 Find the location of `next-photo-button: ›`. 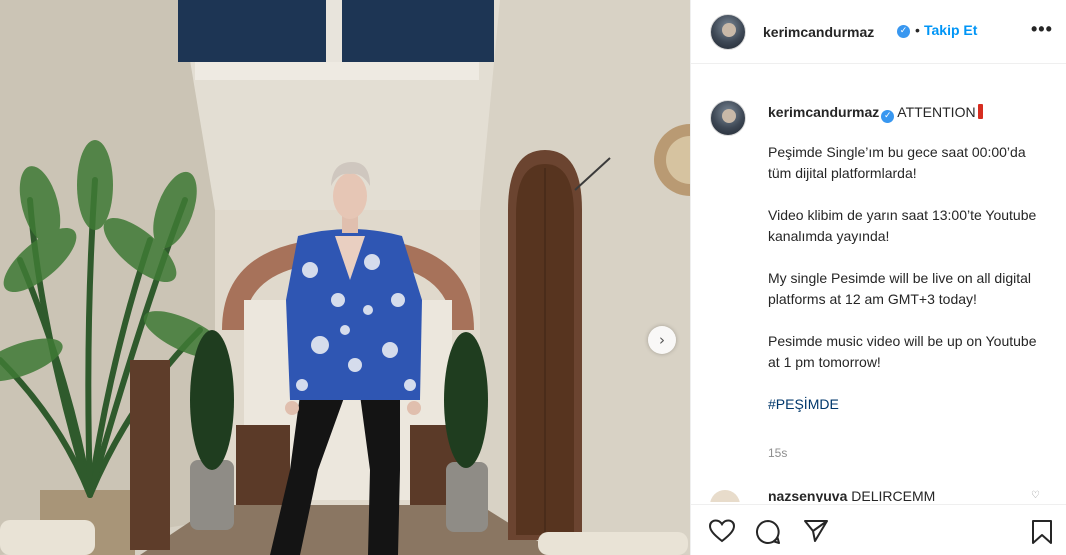

next-photo-button: › is located at coordinates (662, 340).